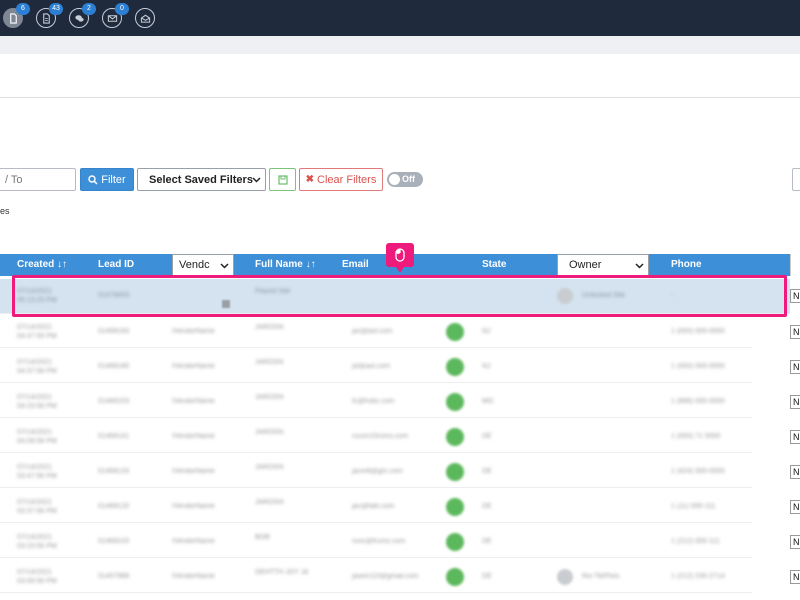 The height and width of the screenshot is (600, 800). I want to click on sub-header-band, so click(400, 45).